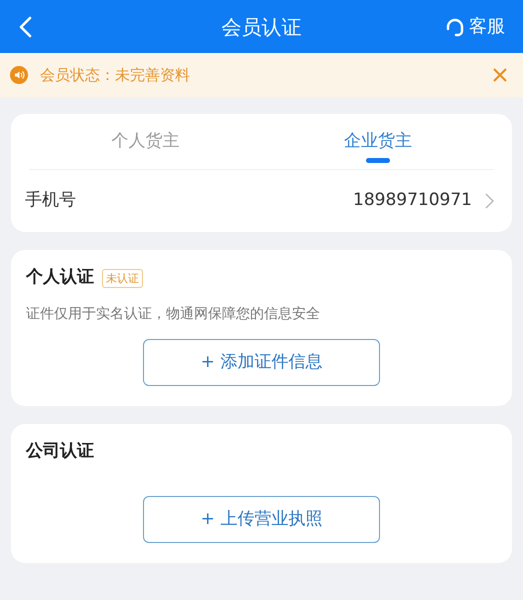  Describe the element at coordinates (60, 278) in the screenshot. I see `section-title: 个人认证` at that location.